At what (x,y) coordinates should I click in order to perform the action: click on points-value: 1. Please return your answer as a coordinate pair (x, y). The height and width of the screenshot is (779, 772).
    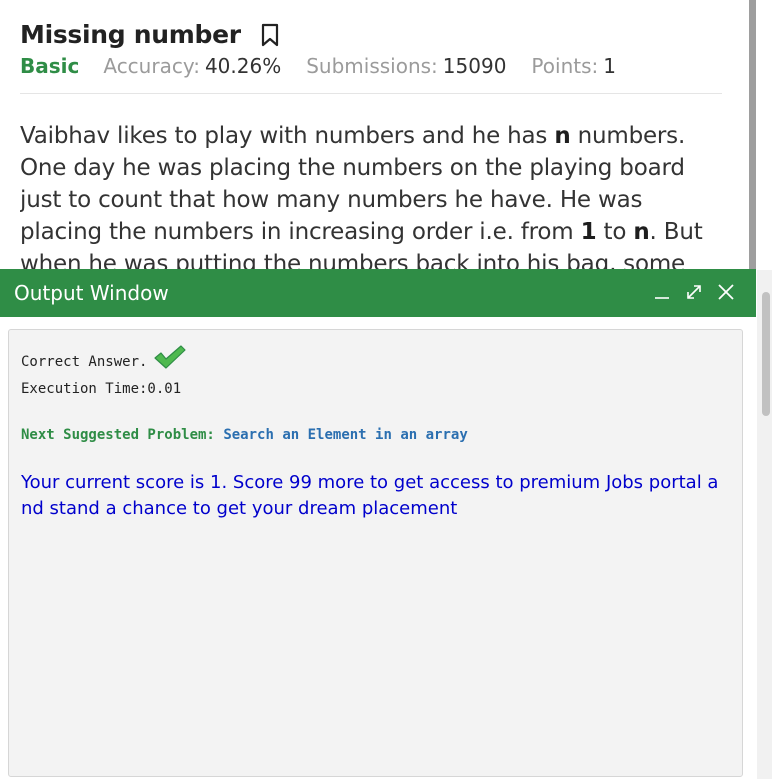
    Looking at the image, I should click on (609, 66).